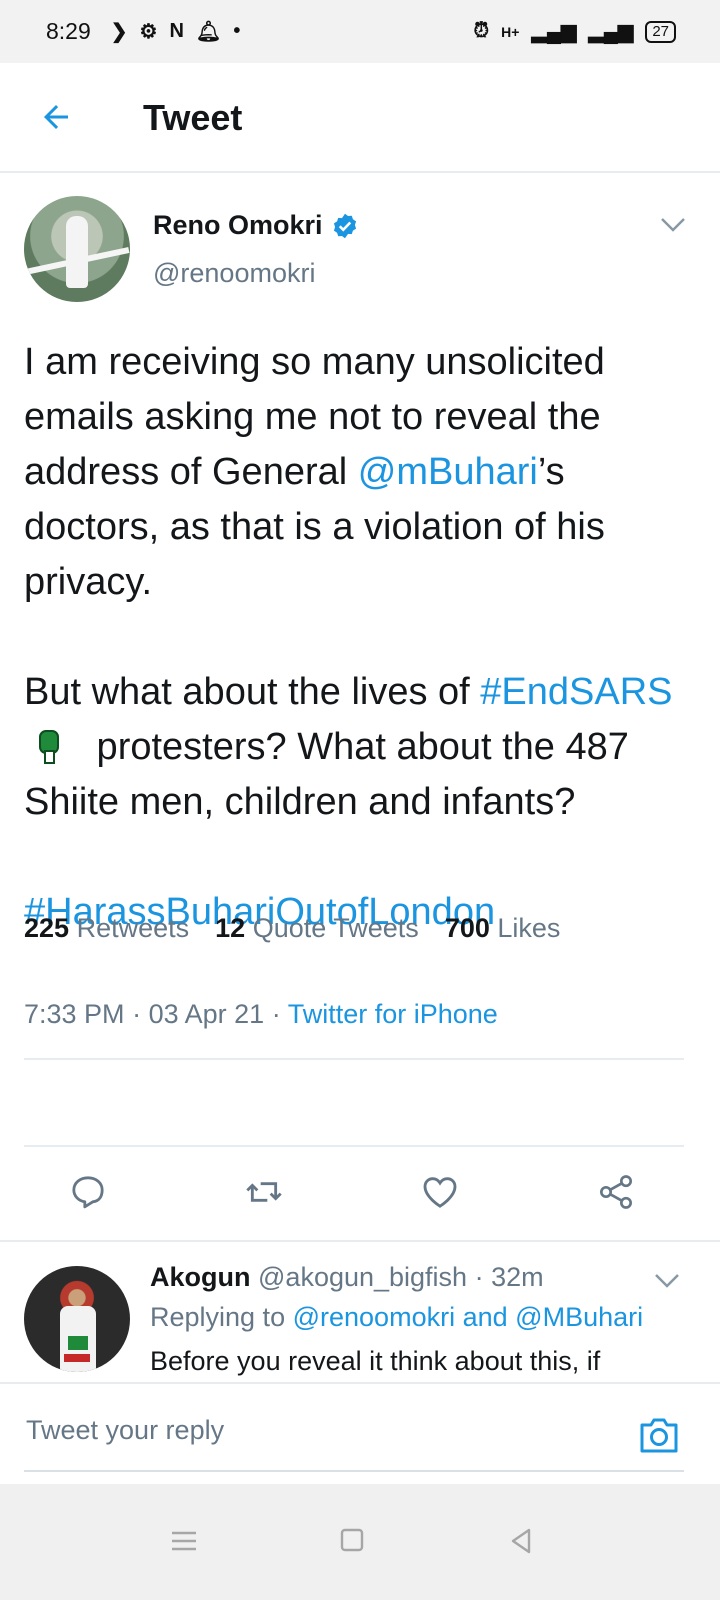 The height and width of the screenshot is (1600, 720). What do you see at coordinates (485, 1317) in the screenshot?
I see `replying-and: and` at bounding box center [485, 1317].